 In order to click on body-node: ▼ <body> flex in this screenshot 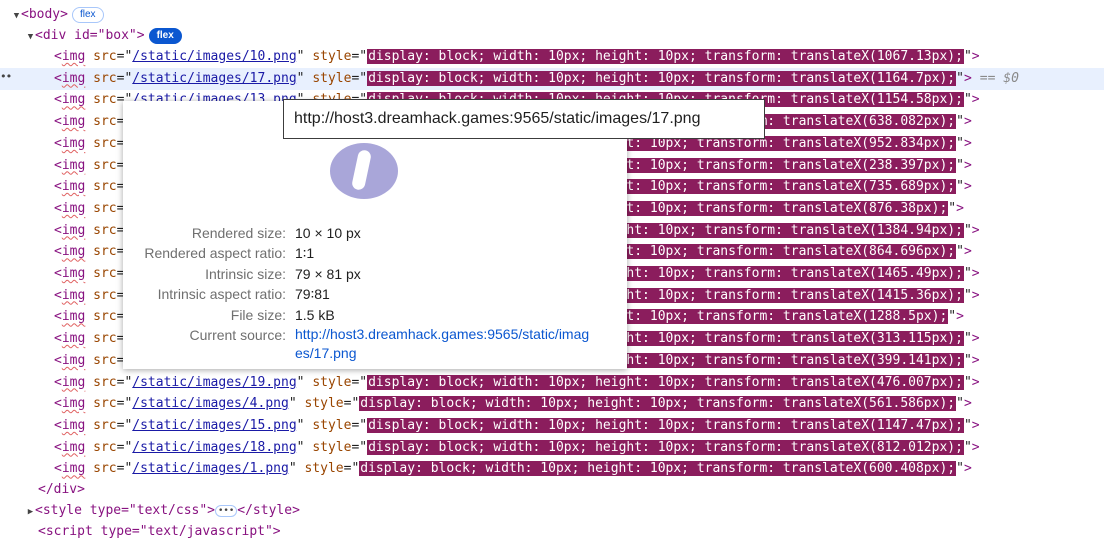, I will do `click(58, 15)`.